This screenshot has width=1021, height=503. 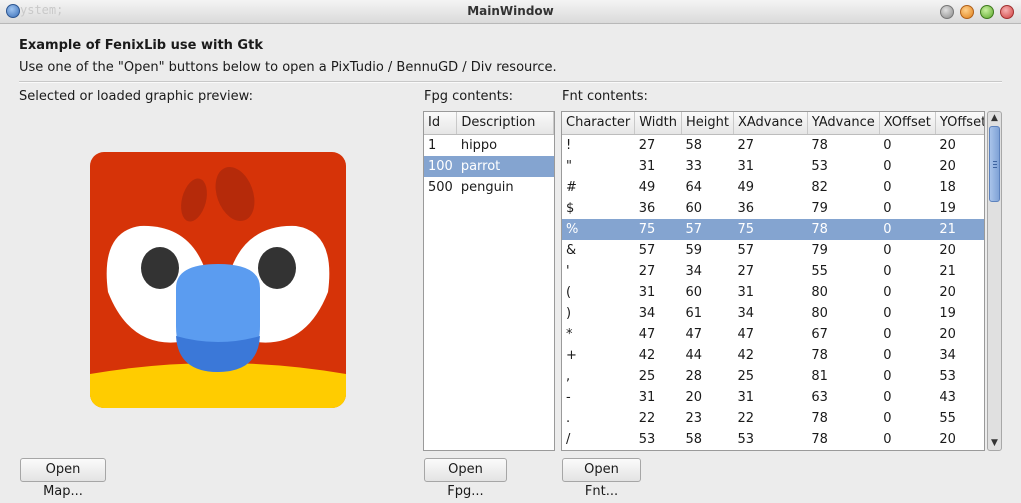 What do you see at coordinates (647, 355) in the screenshot?
I see `fnt-cell: 42` at bounding box center [647, 355].